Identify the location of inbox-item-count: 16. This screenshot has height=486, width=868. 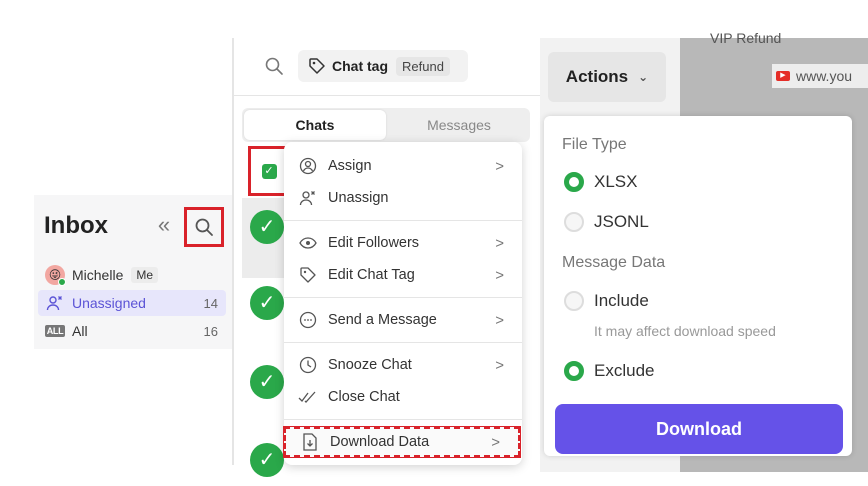
(210, 331).